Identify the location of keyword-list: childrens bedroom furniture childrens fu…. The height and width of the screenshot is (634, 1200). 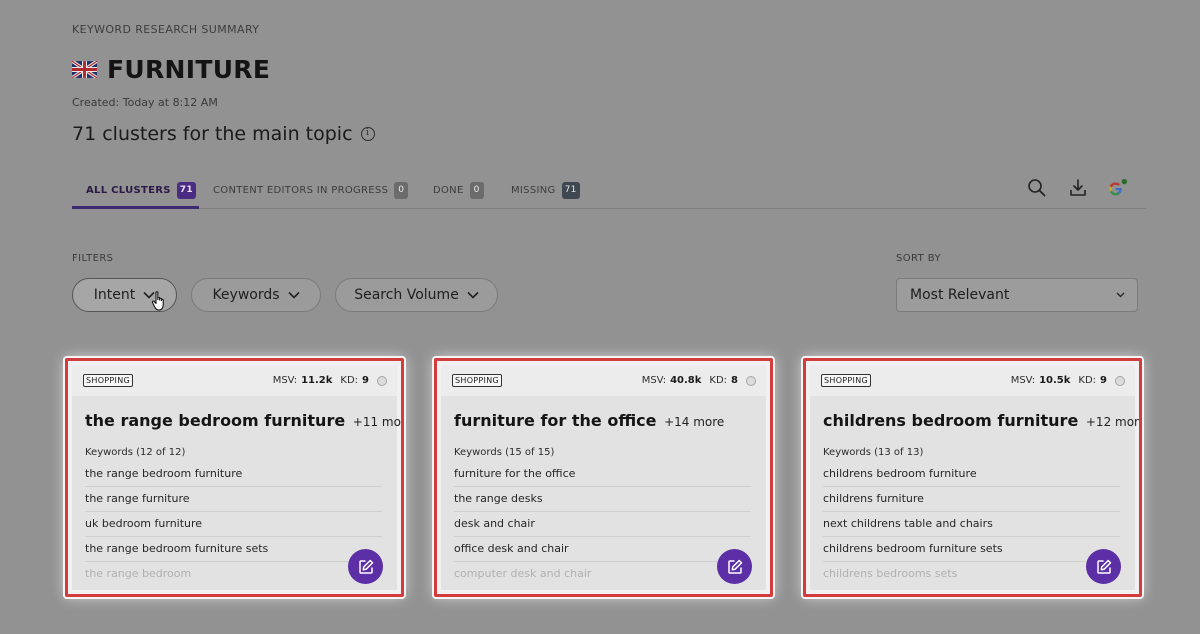
(971, 524).